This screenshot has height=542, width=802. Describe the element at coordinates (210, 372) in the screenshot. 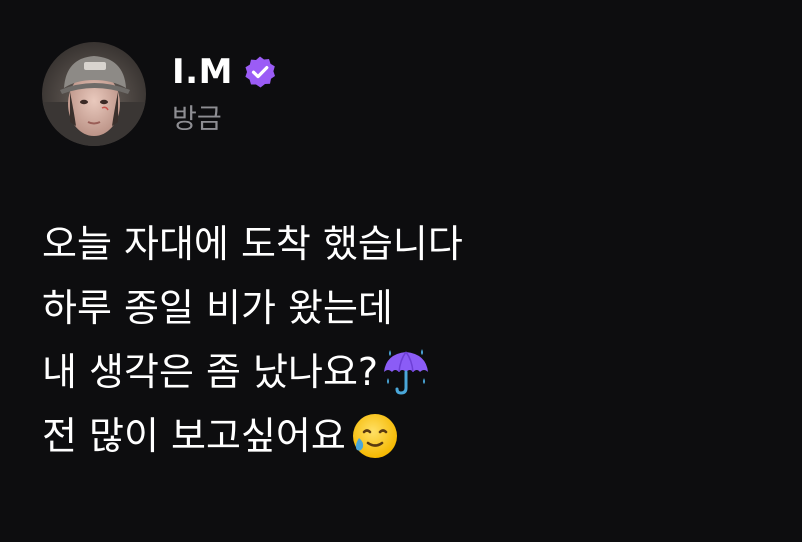

I see `post-line-text: 내 생각은 좀 났나요?` at that location.